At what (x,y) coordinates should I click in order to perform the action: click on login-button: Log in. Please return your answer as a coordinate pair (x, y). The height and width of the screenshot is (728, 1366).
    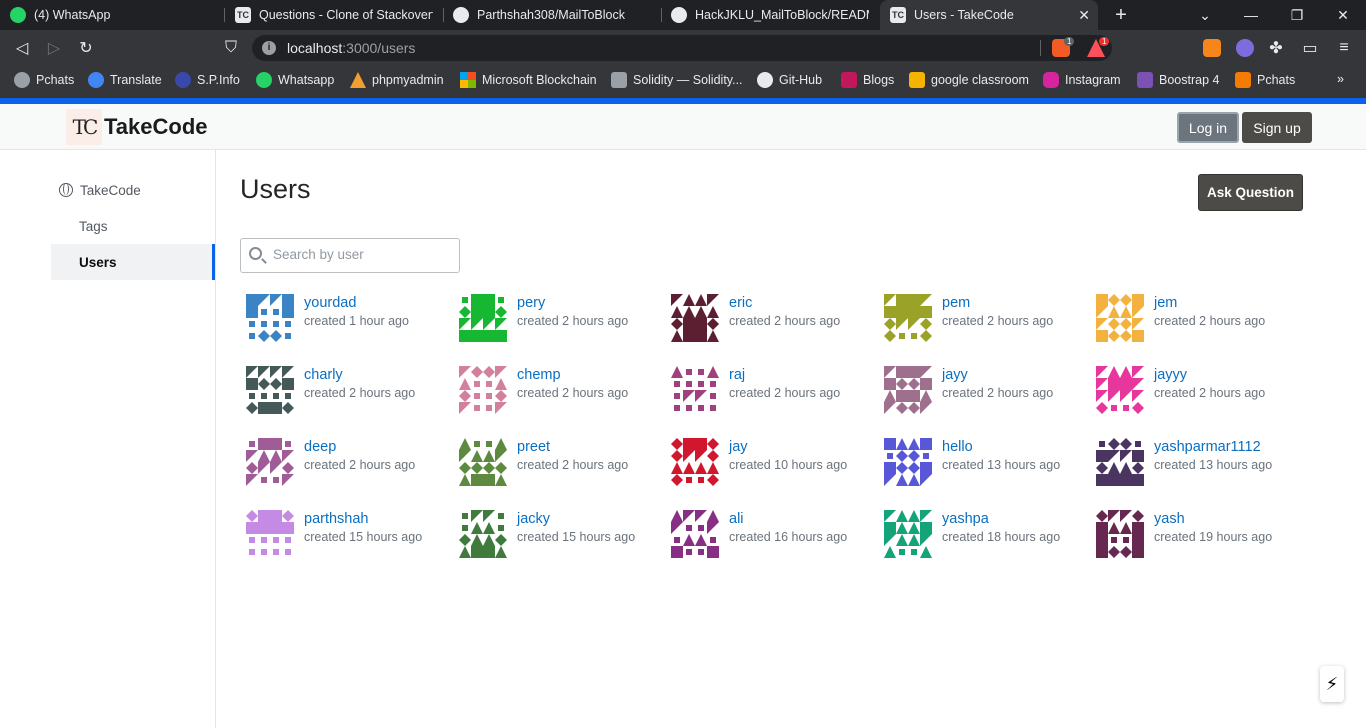
    Looking at the image, I should click on (1208, 127).